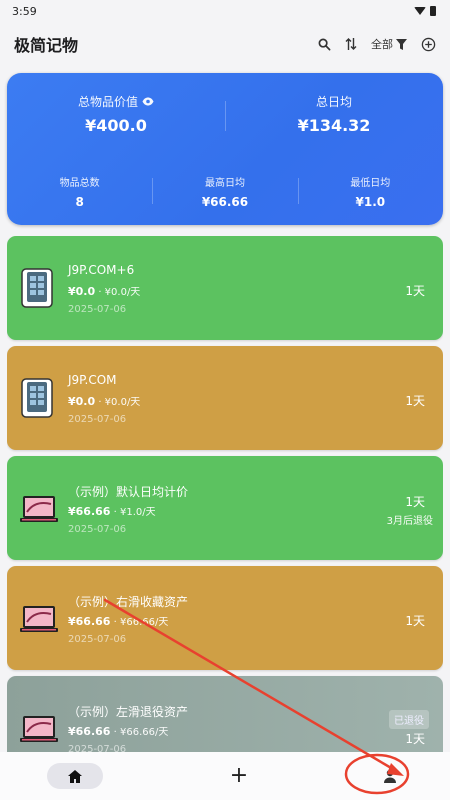 The height and width of the screenshot is (800, 450). What do you see at coordinates (239, 776) in the screenshot?
I see `nav-add-button: +` at bounding box center [239, 776].